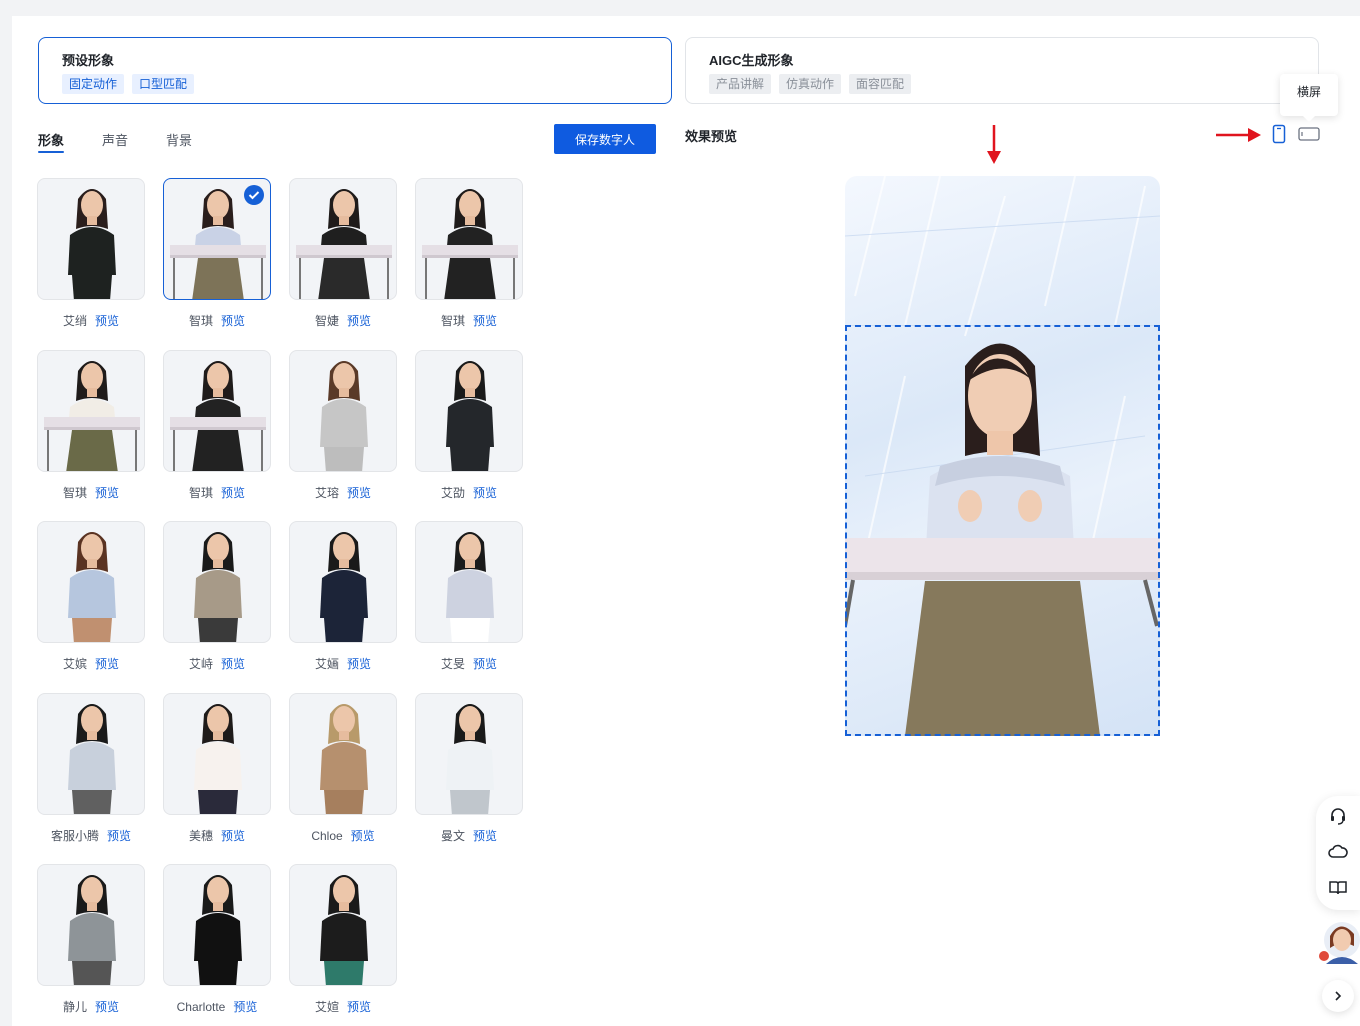 The image size is (1360, 1026). Describe the element at coordinates (711, 136) in the screenshot. I see `preview-title: 效果预览` at that location.